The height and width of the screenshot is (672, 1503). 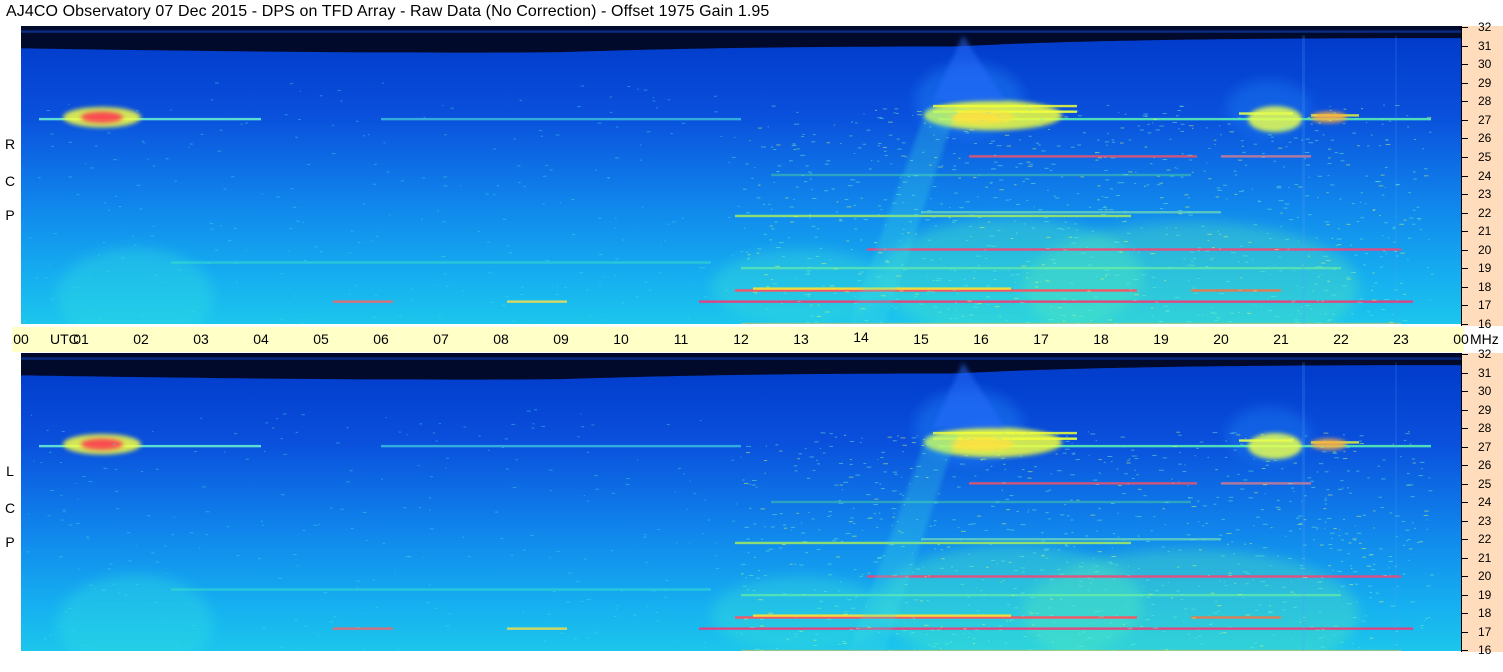 What do you see at coordinates (321, 339) in the screenshot?
I see `utc-hour-label: 05` at bounding box center [321, 339].